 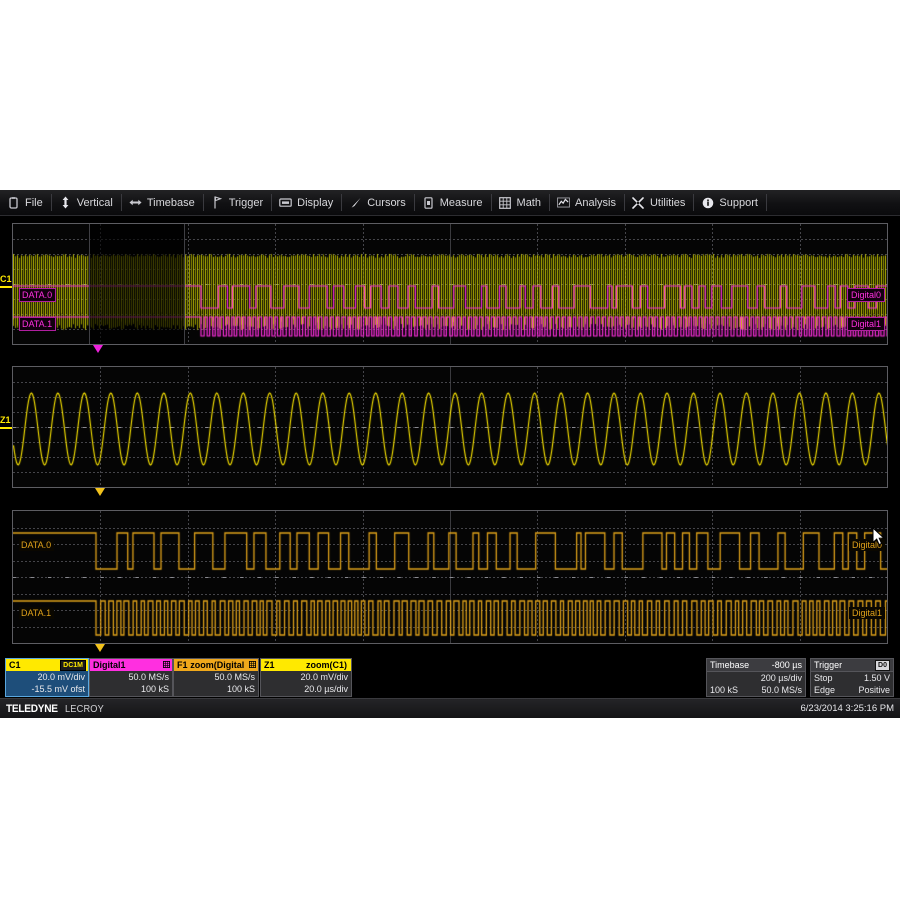 What do you see at coordinates (234, 676) in the screenshot?
I see `descriptor-value: 50.0 MS/s` at bounding box center [234, 676].